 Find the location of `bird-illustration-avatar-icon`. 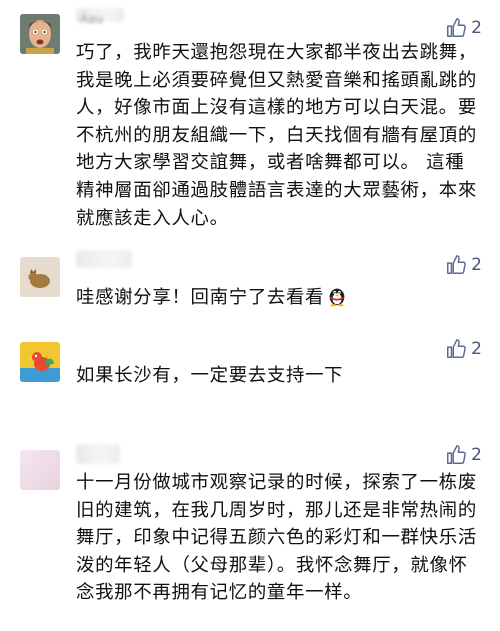

bird-illustration-avatar-icon is located at coordinates (40, 362).